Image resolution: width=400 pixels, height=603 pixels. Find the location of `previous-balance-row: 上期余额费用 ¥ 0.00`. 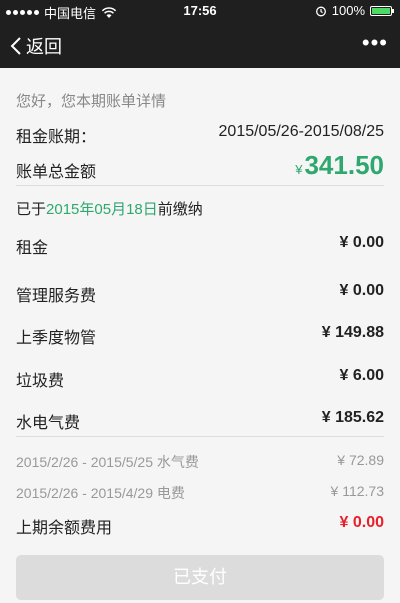

previous-balance-row: 上期余额费用 ¥ 0.00 is located at coordinates (200, 526).